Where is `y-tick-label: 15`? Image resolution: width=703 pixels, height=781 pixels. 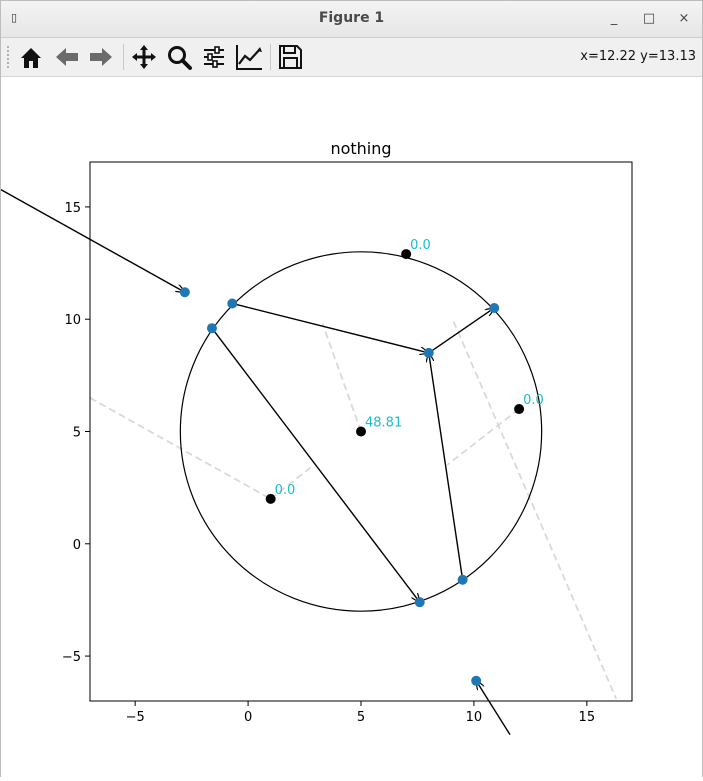
y-tick-label: 15 is located at coordinates (72, 208).